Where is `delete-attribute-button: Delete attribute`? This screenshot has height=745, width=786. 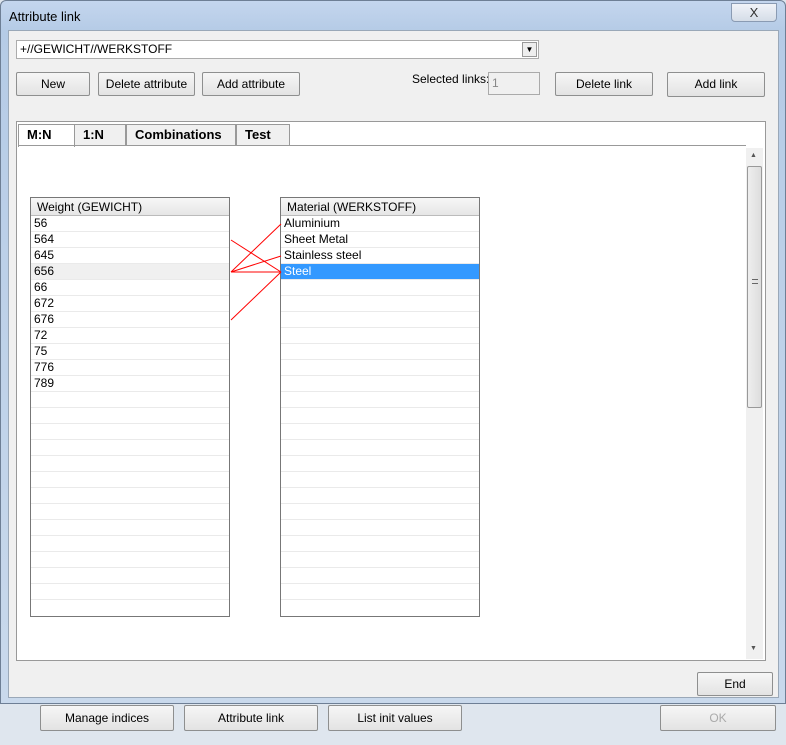 delete-attribute-button: Delete attribute is located at coordinates (146, 84).